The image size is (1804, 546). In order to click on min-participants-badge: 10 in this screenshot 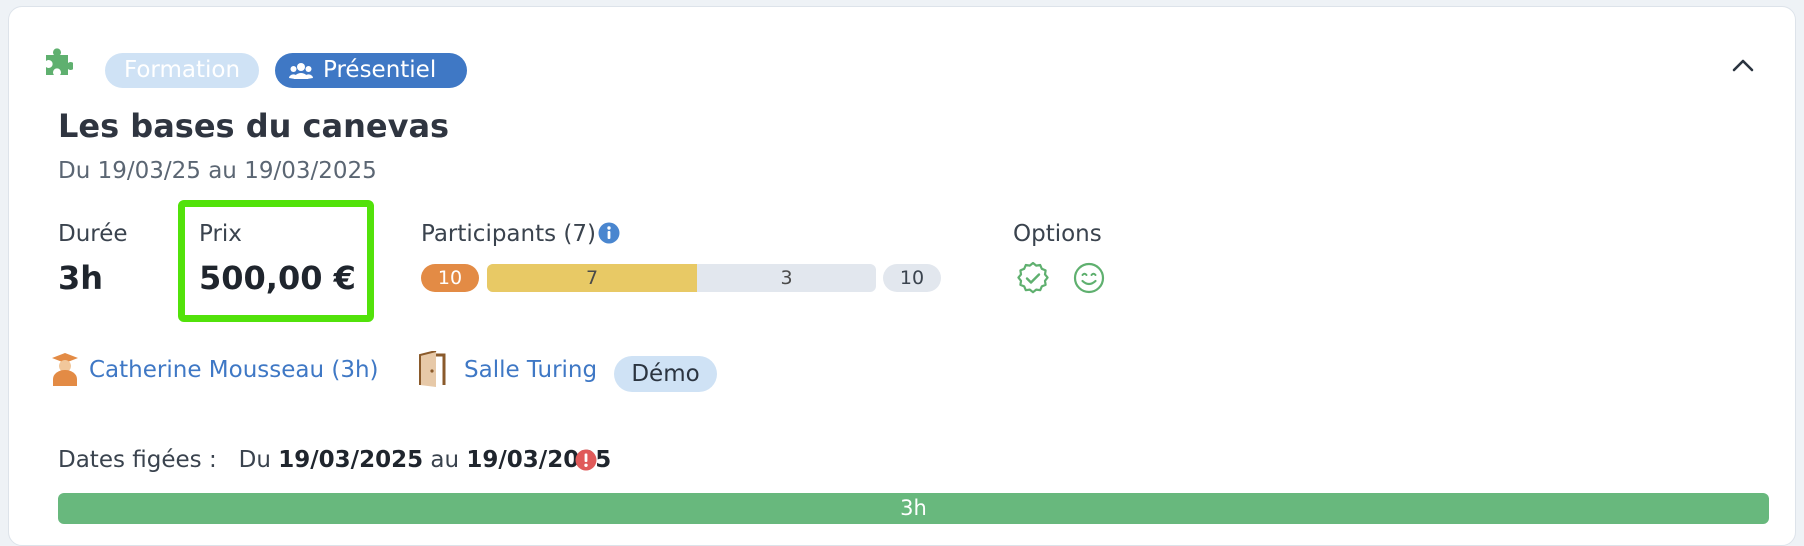, I will do `click(450, 278)`.